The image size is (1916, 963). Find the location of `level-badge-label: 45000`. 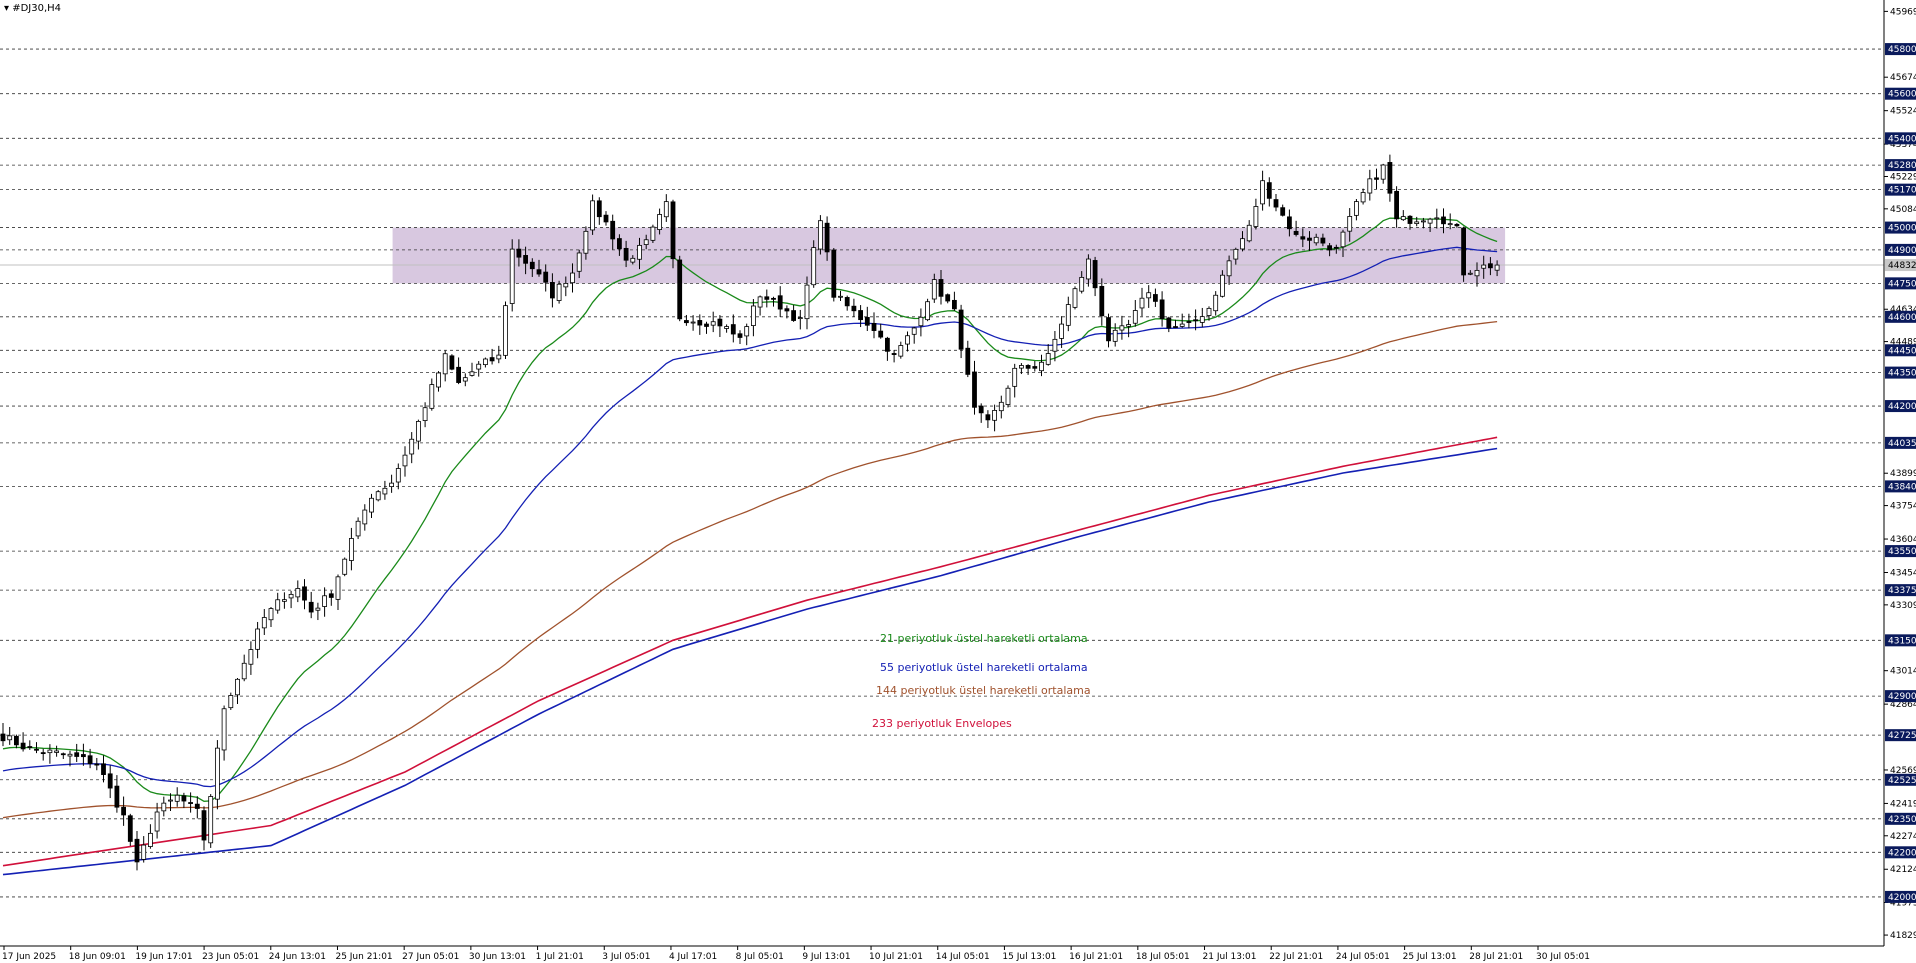

level-badge-label: 45000 is located at coordinates (1902, 229).